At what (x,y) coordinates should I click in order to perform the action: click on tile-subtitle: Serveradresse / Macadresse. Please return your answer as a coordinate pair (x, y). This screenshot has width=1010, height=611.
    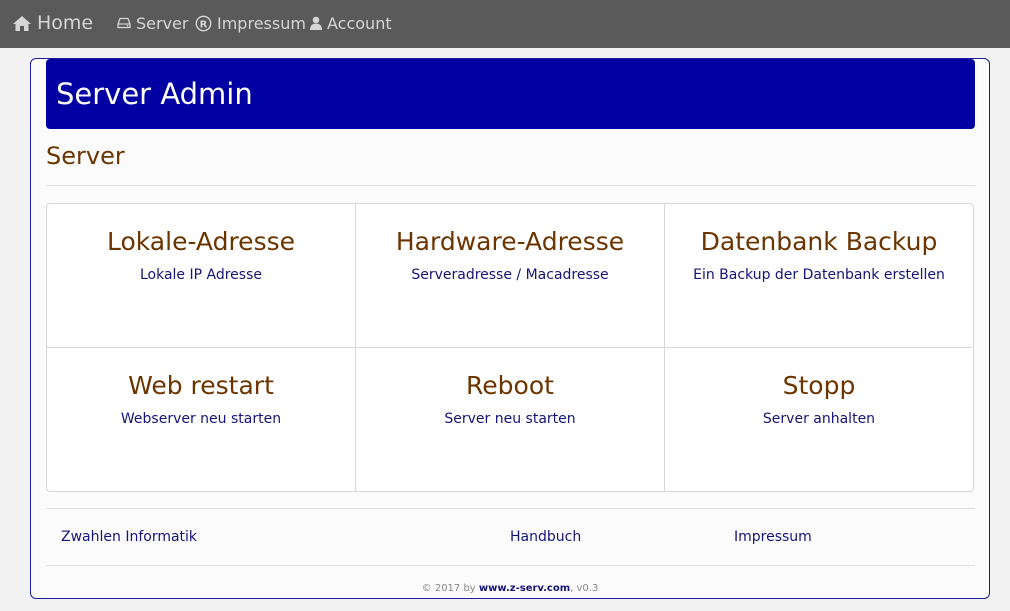
    Looking at the image, I should click on (510, 275).